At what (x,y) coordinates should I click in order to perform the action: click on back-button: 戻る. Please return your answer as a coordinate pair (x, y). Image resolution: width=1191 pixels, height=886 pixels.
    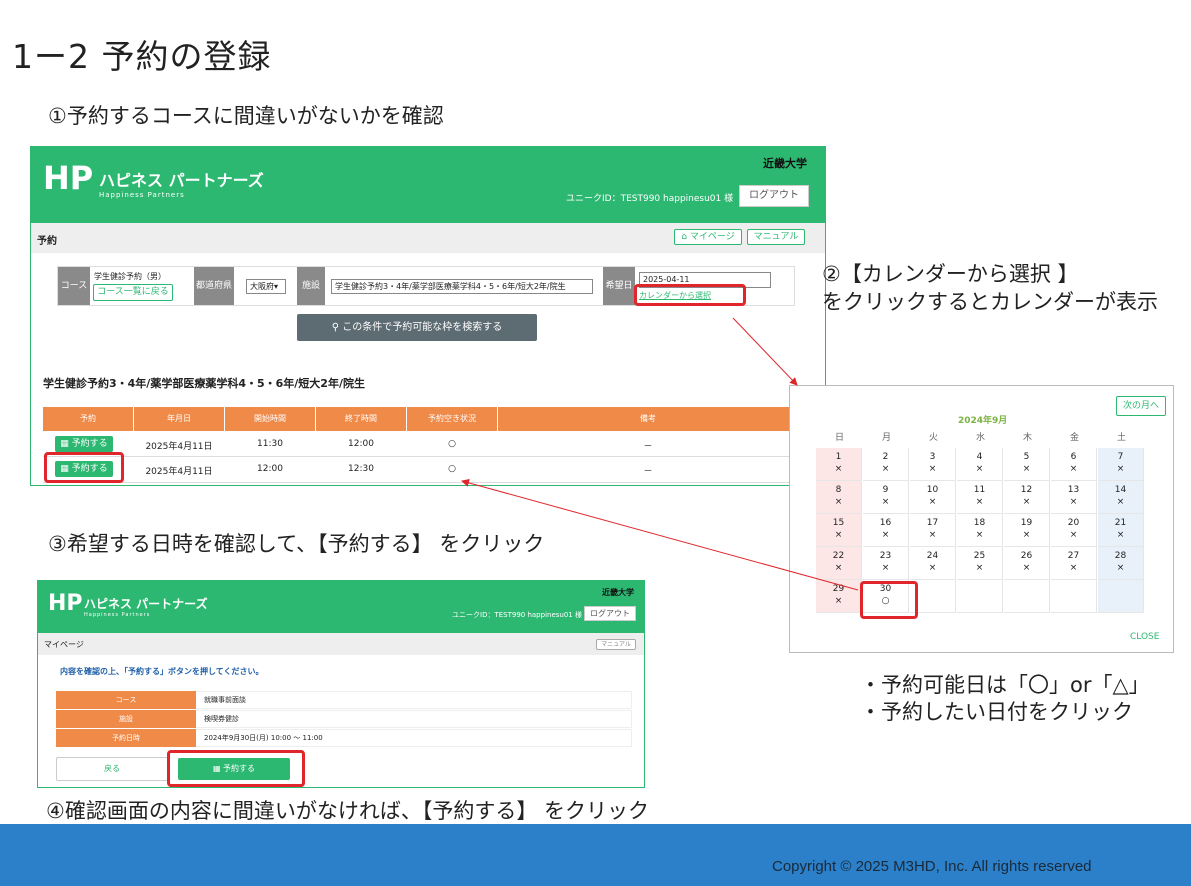
    Looking at the image, I should click on (112, 769).